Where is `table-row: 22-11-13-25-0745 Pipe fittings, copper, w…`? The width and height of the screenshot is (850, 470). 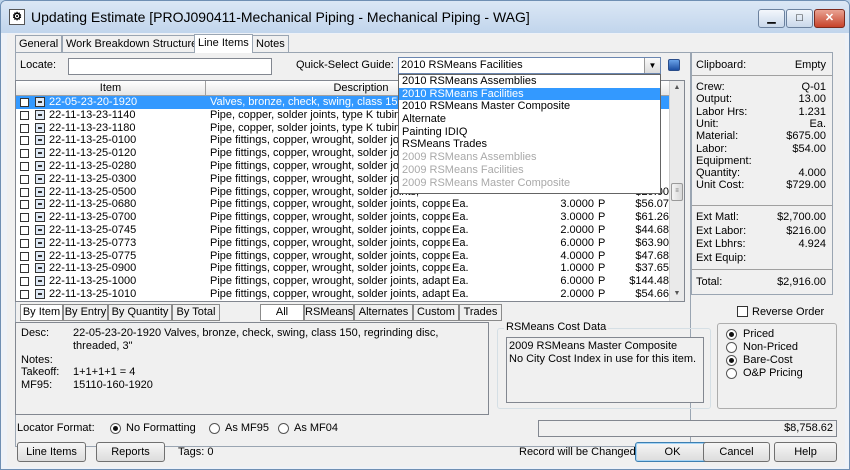
table-row: 22-11-13-25-0745 Pipe fittings, copper, w… is located at coordinates (343, 230).